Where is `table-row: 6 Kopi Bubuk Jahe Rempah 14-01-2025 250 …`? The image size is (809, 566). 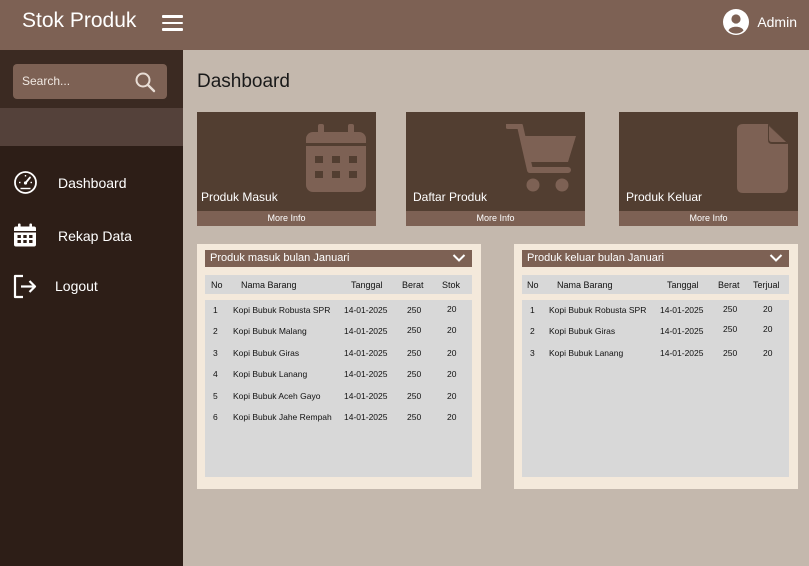 table-row: 6 Kopi Bubuk Jahe Rempah 14-01-2025 250 … is located at coordinates (338, 418).